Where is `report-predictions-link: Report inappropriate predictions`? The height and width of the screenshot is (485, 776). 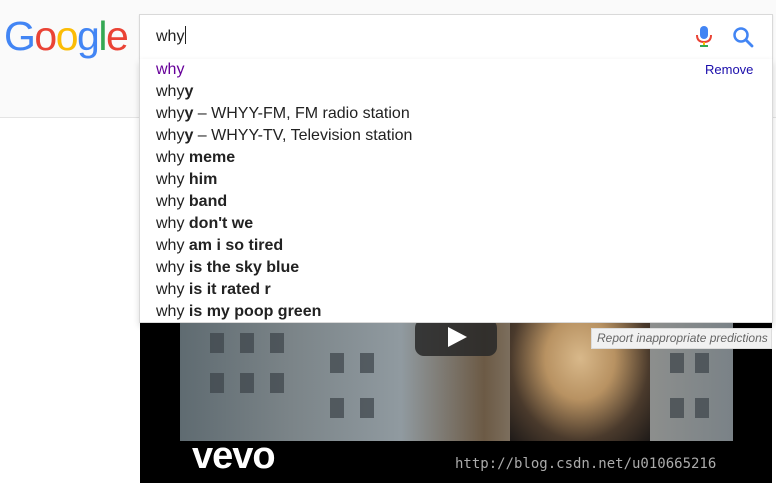 report-predictions-link: Report inappropriate predictions is located at coordinates (681, 338).